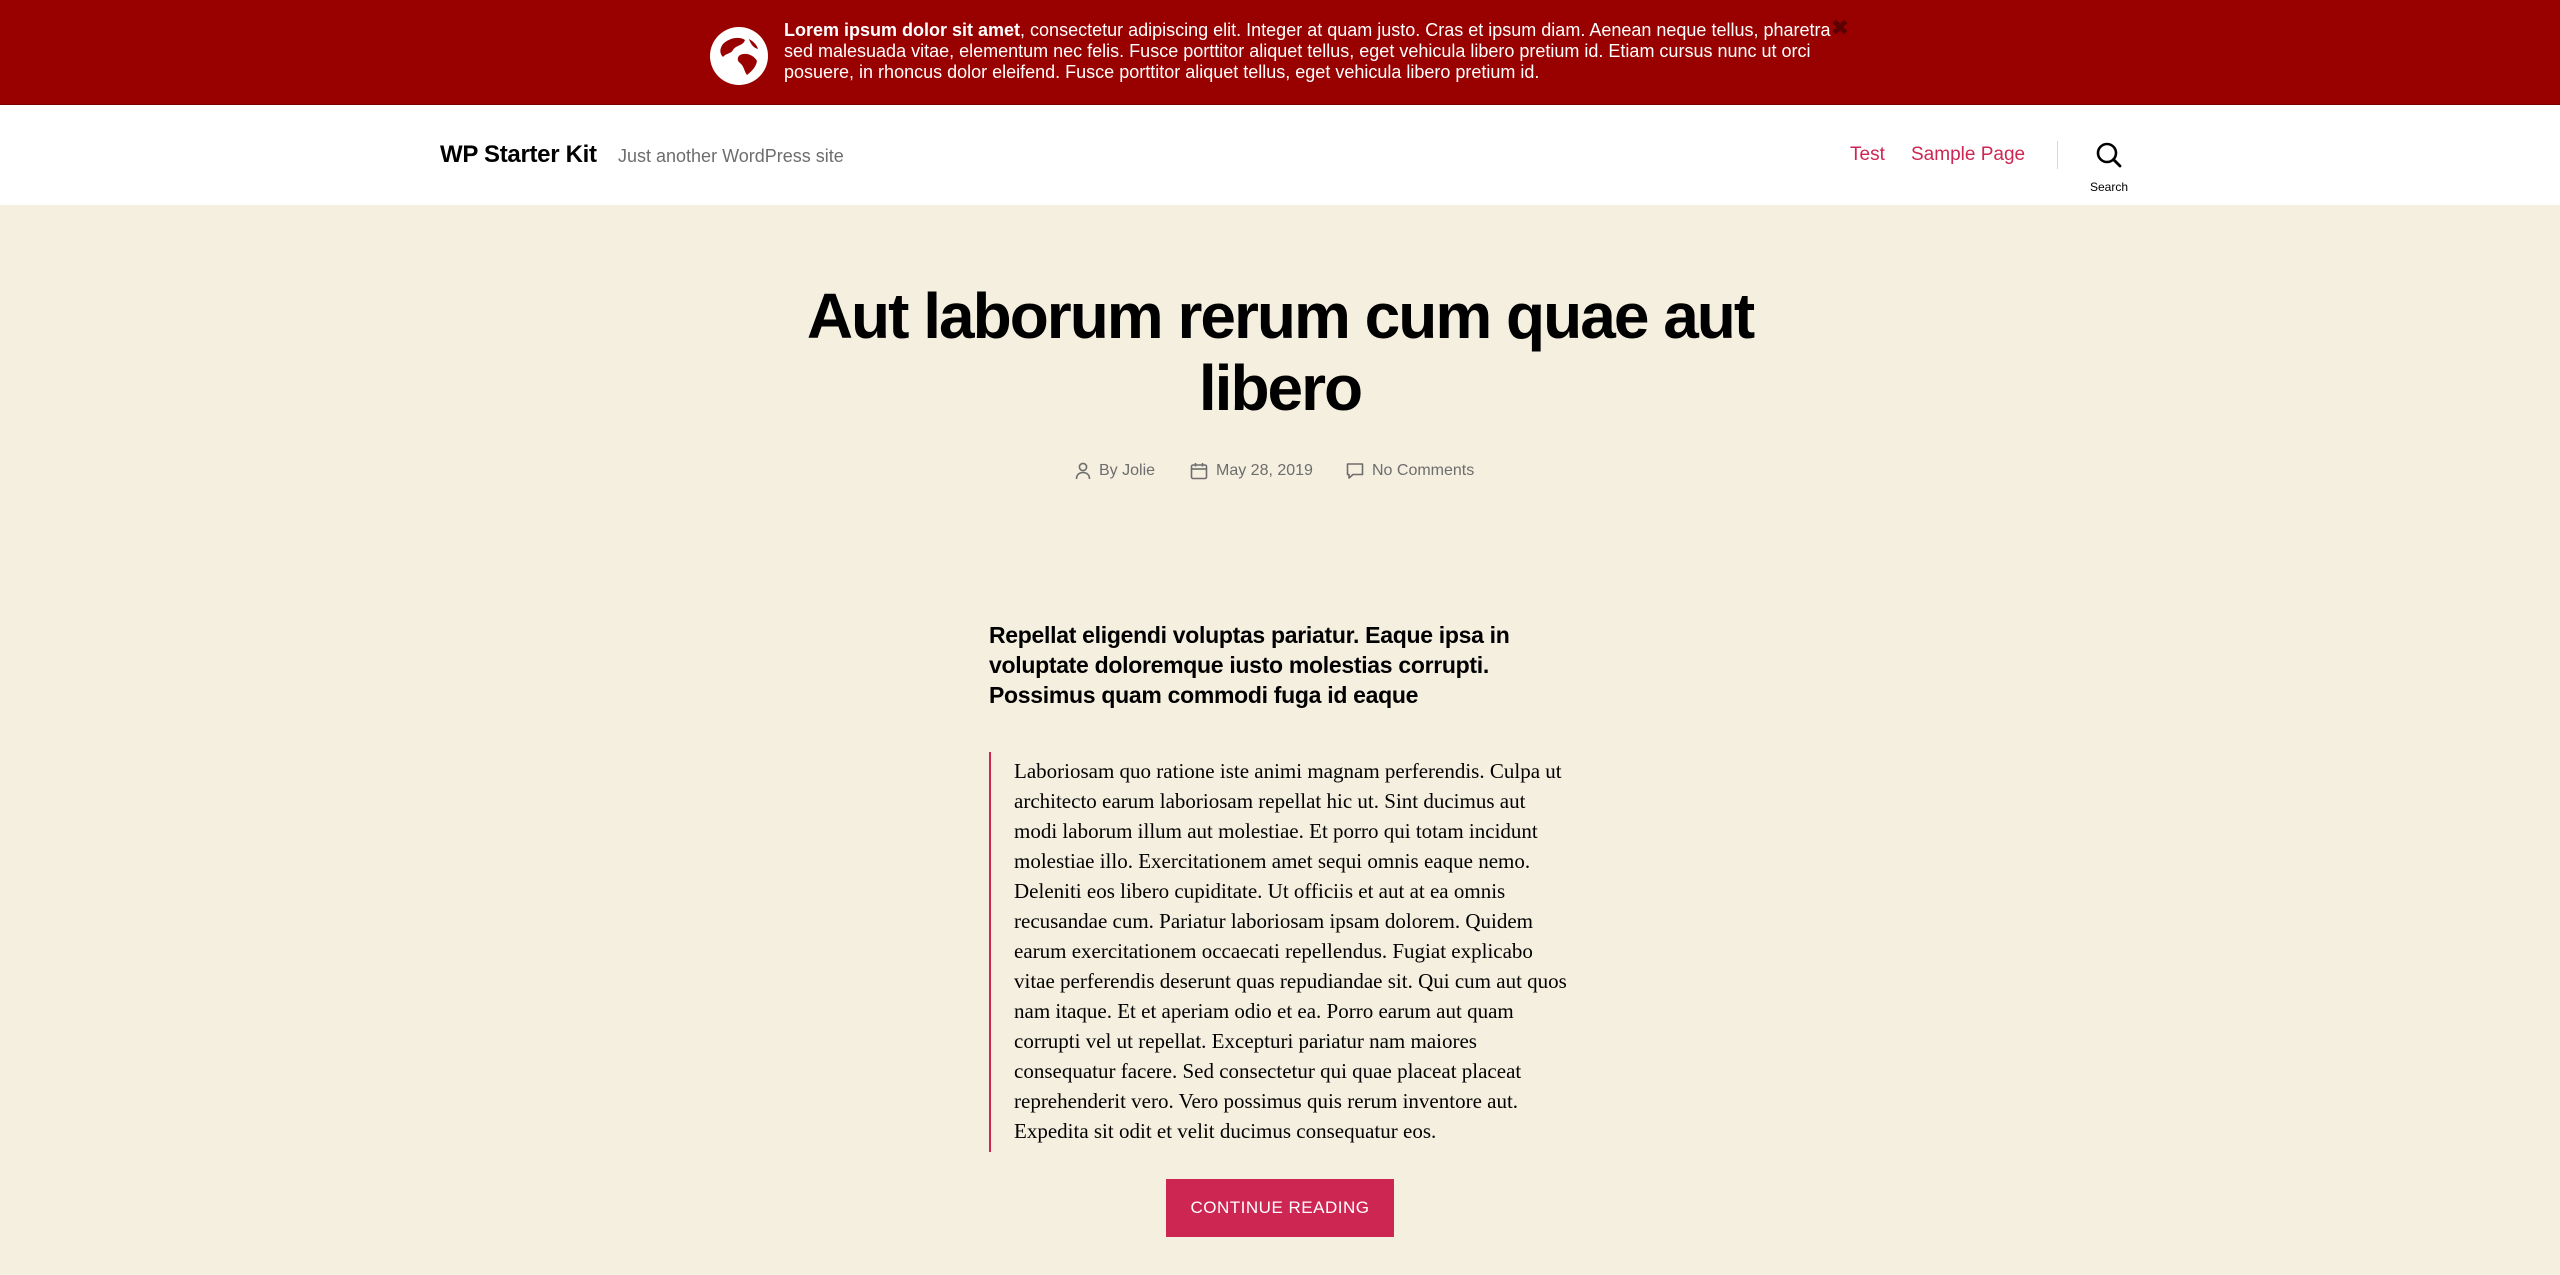  Describe the element at coordinates (1280, 352) in the screenshot. I see `post-title: Aut laborum rerum cum quae aut libero` at that location.